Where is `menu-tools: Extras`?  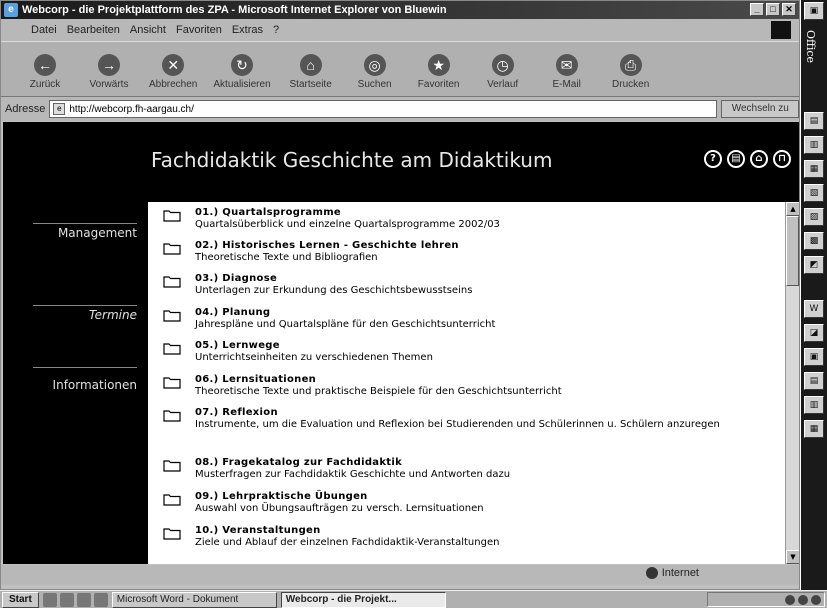
menu-tools: Extras is located at coordinates (247, 30).